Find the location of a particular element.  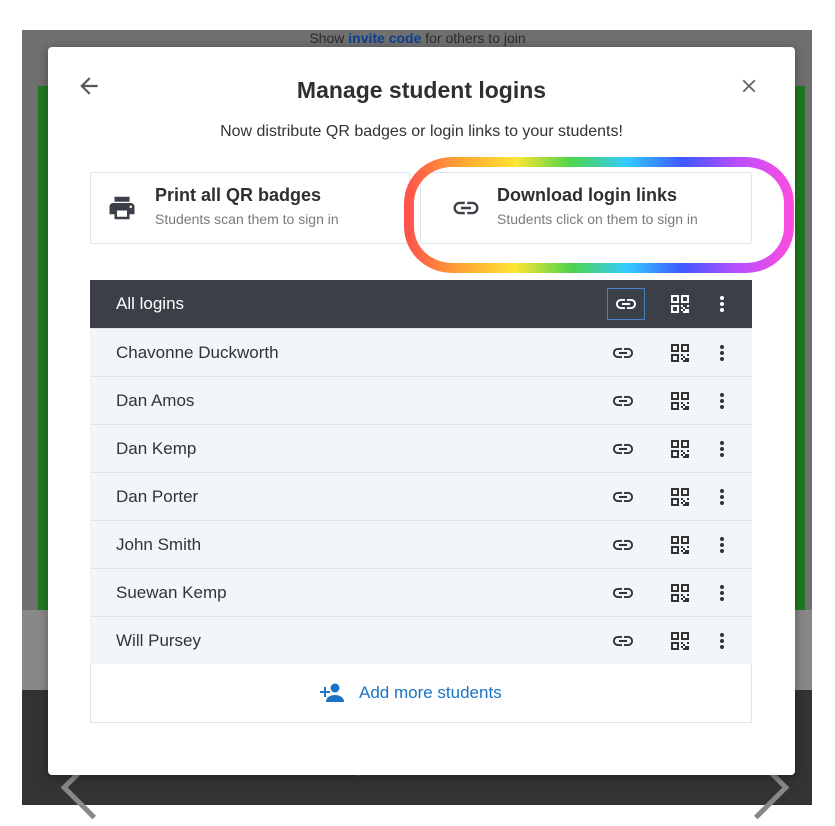

print-card-title: Print all QR badges is located at coordinates (238, 195).